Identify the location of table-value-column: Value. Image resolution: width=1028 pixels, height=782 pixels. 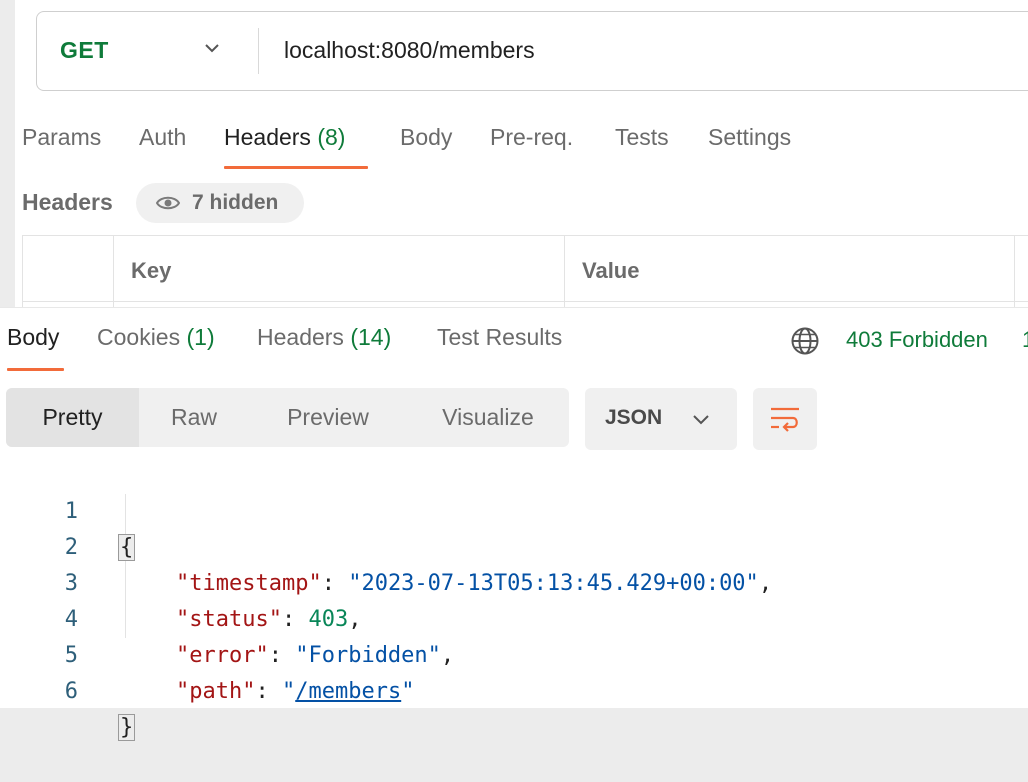
(601, 272).